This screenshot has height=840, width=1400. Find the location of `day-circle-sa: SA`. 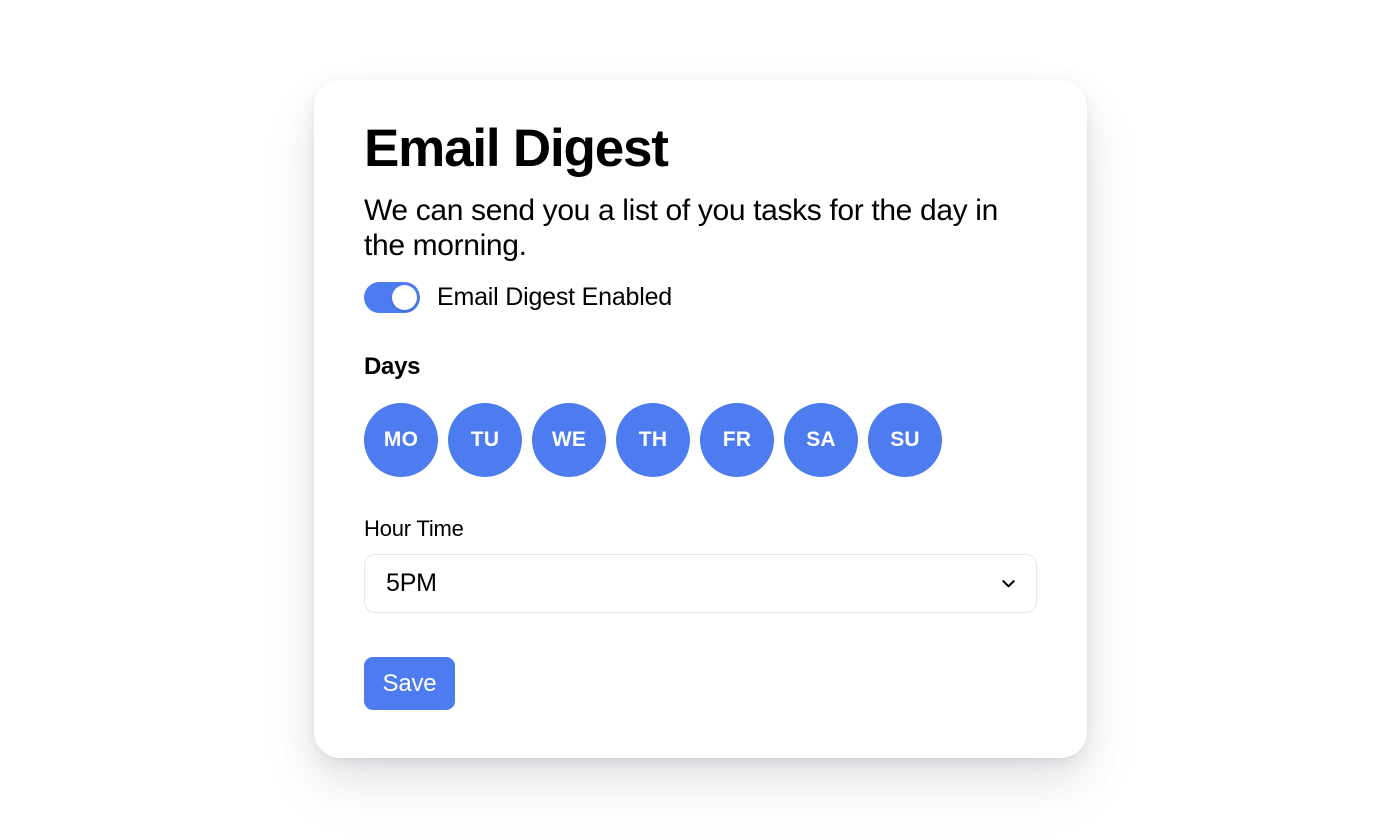

day-circle-sa: SA is located at coordinates (821, 440).